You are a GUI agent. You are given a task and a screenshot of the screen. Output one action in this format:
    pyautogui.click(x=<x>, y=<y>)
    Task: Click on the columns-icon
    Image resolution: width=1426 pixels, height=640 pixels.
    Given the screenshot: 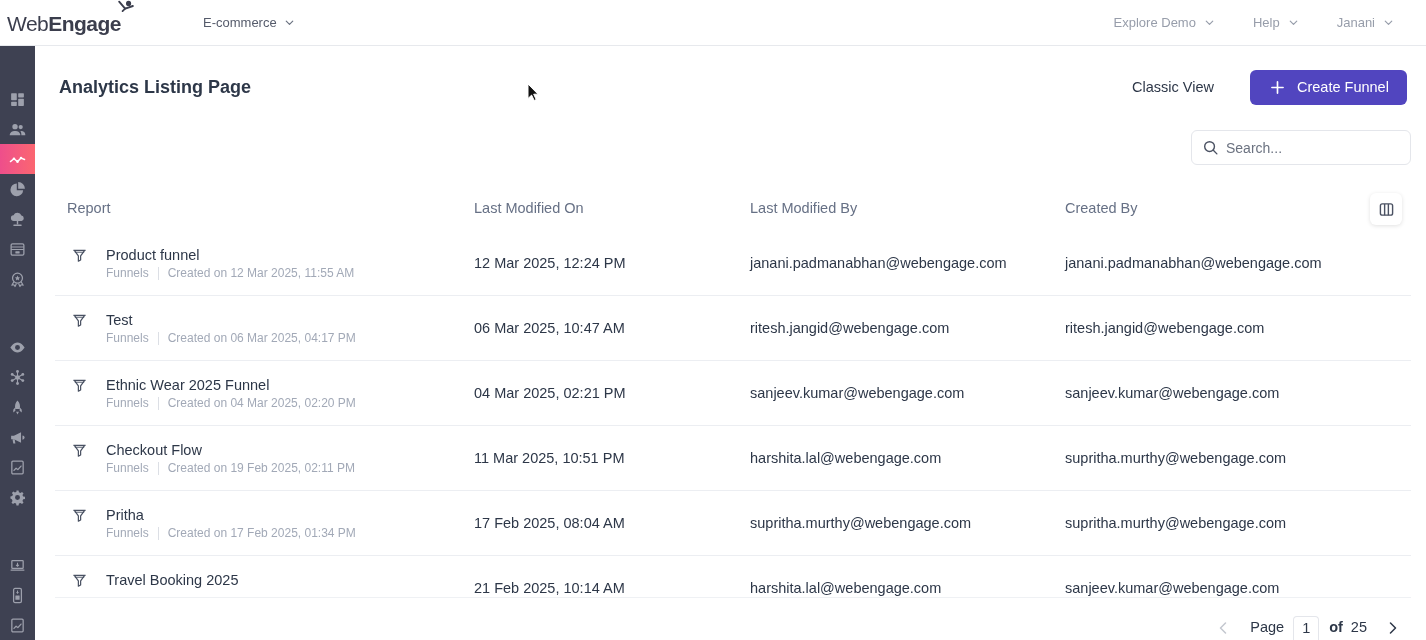 What is the action you would take?
    pyautogui.click(x=1386, y=209)
    